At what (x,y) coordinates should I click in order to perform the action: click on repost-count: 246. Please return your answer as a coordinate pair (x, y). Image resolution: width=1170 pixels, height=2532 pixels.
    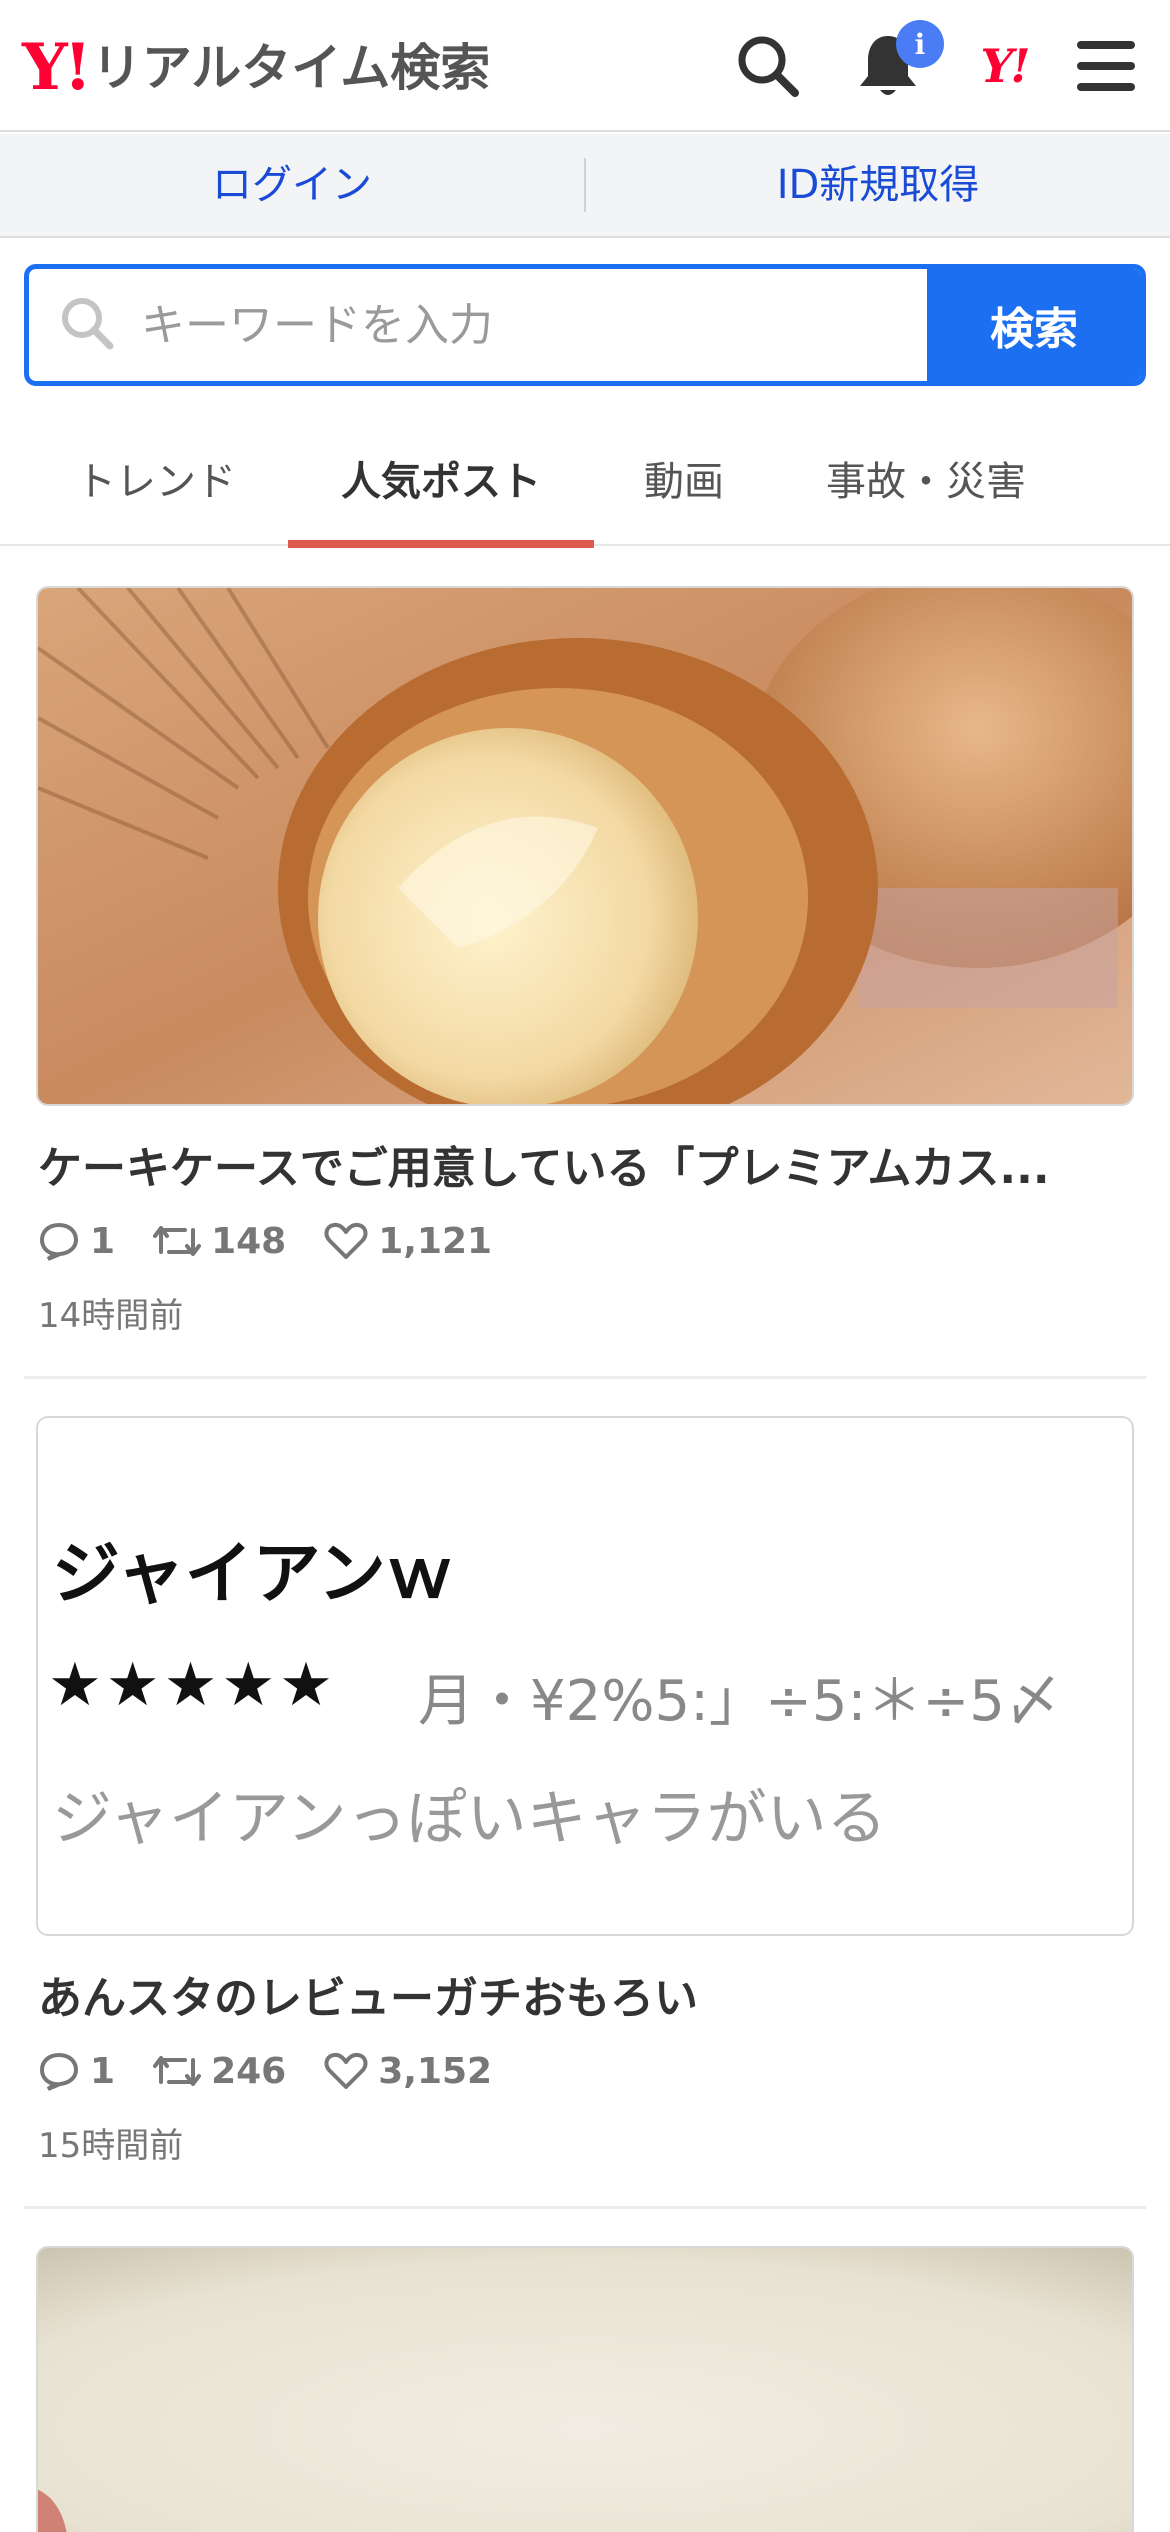
    Looking at the image, I should click on (219, 2071).